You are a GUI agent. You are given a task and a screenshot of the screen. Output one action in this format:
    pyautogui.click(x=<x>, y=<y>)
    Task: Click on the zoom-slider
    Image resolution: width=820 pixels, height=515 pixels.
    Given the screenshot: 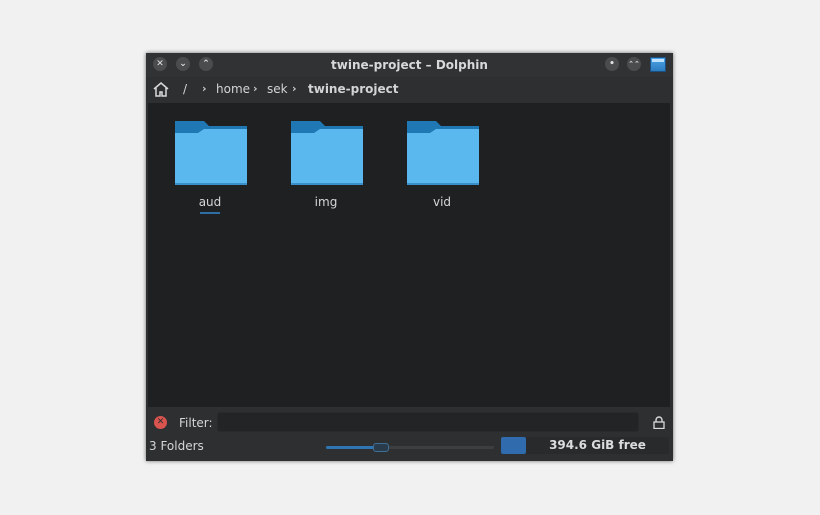 What is the action you would take?
    pyautogui.click(x=410, y=447)
    